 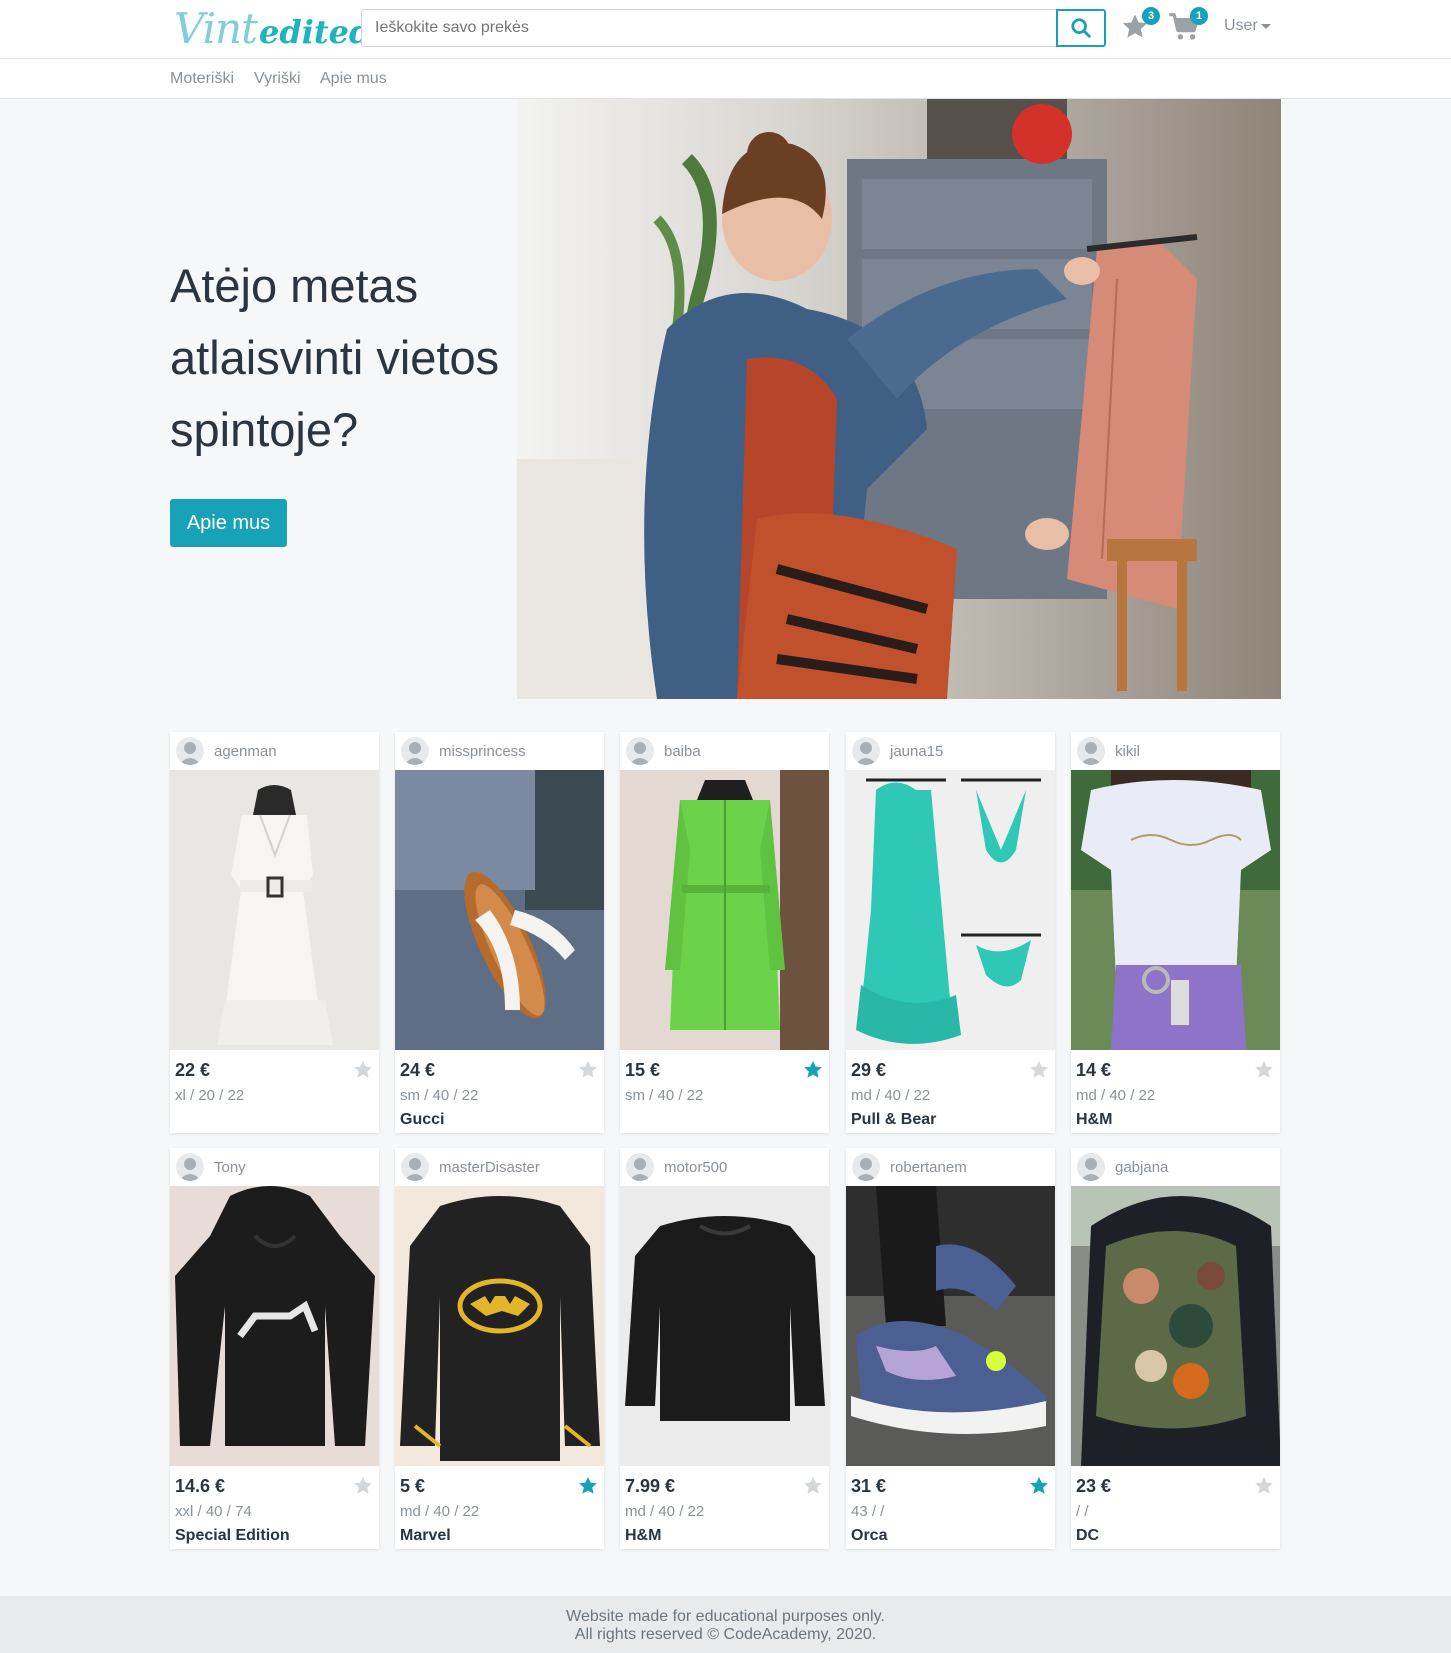 What do you see at coordinates (1088, 1535) in the screenshot?
I see `product-brand: DC` at bounding box center [1088, 1535].